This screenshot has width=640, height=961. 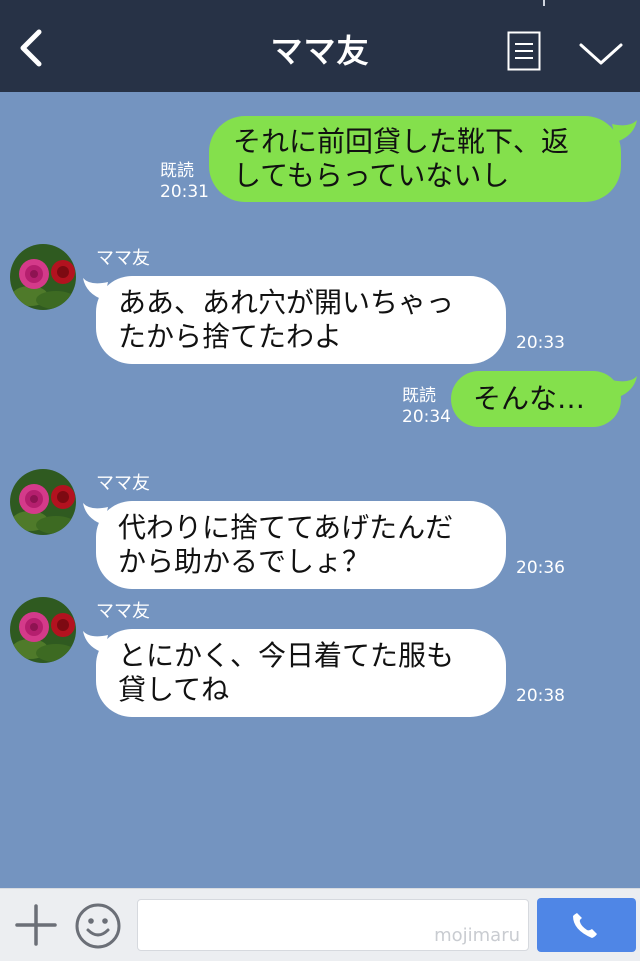 I want to click on list-icon, so click(x=524, y=51).